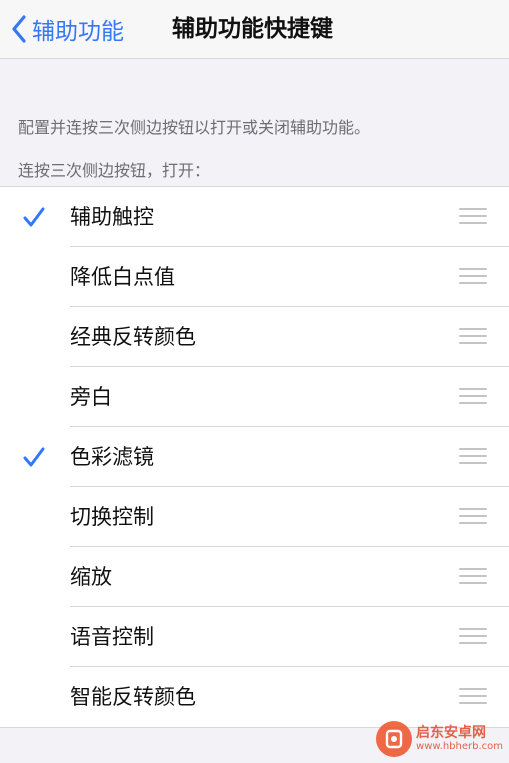 The image size is (509, 763). Describe the element at coordinates (254, 337) in the screenshot. I see `list-item: 经典反转颜色` at that location.